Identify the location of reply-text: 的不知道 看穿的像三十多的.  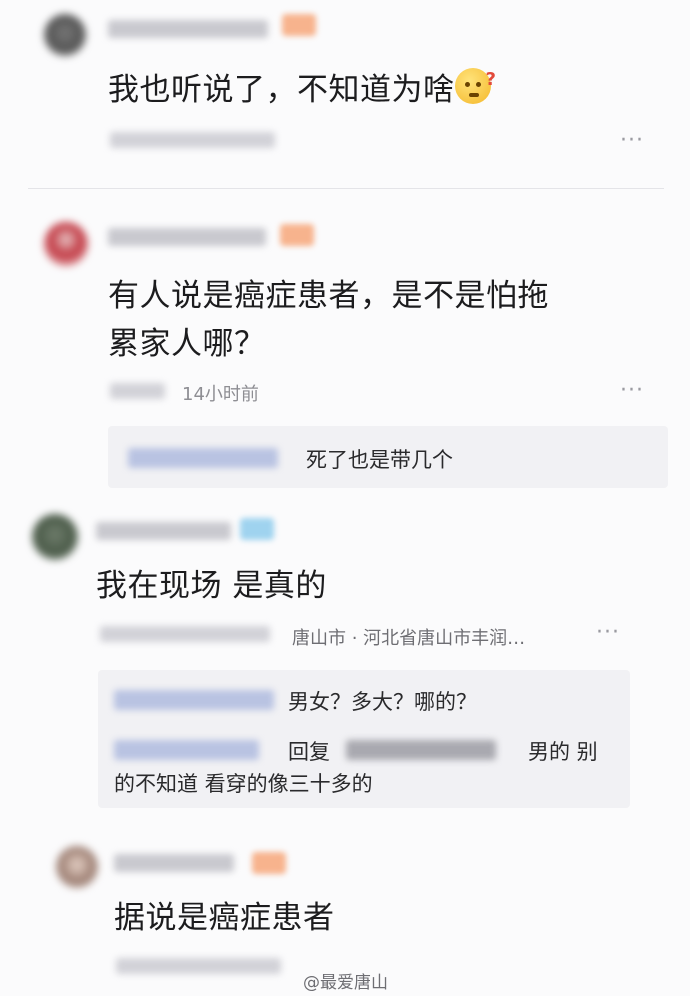
(243, 784).